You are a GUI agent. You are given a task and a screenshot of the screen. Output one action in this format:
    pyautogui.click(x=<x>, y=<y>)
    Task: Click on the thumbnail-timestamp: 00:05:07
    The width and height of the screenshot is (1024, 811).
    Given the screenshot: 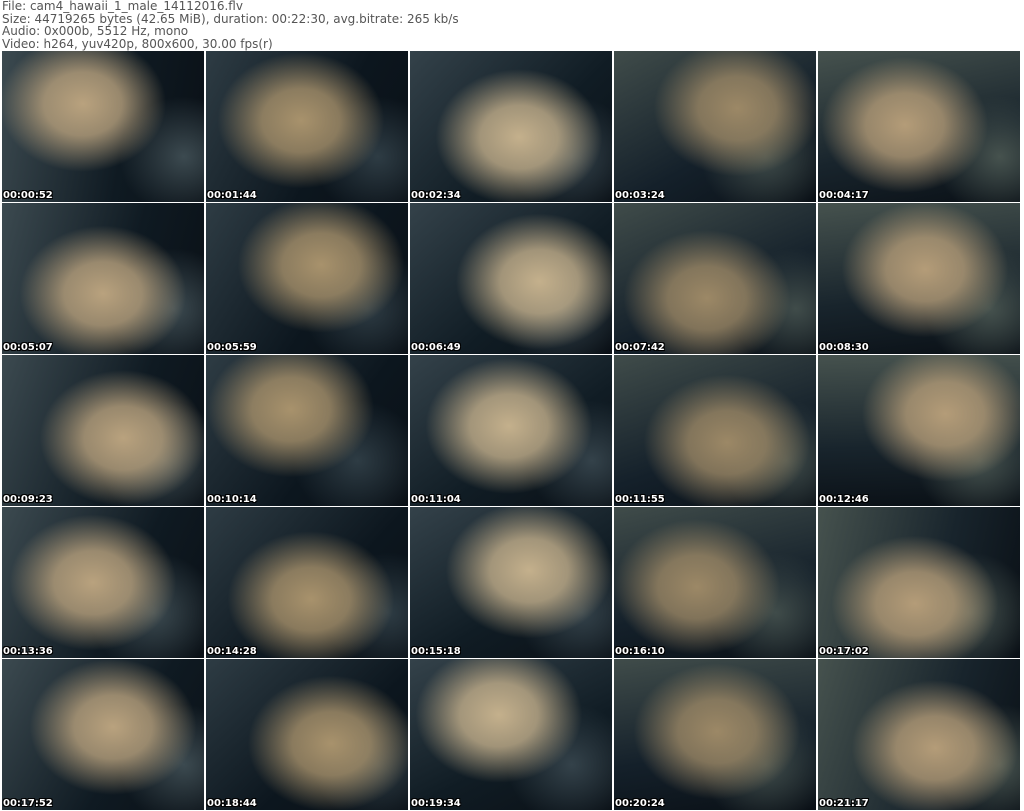 What is the action you would take?
    pyautogui.click(x=28, y=347)
    